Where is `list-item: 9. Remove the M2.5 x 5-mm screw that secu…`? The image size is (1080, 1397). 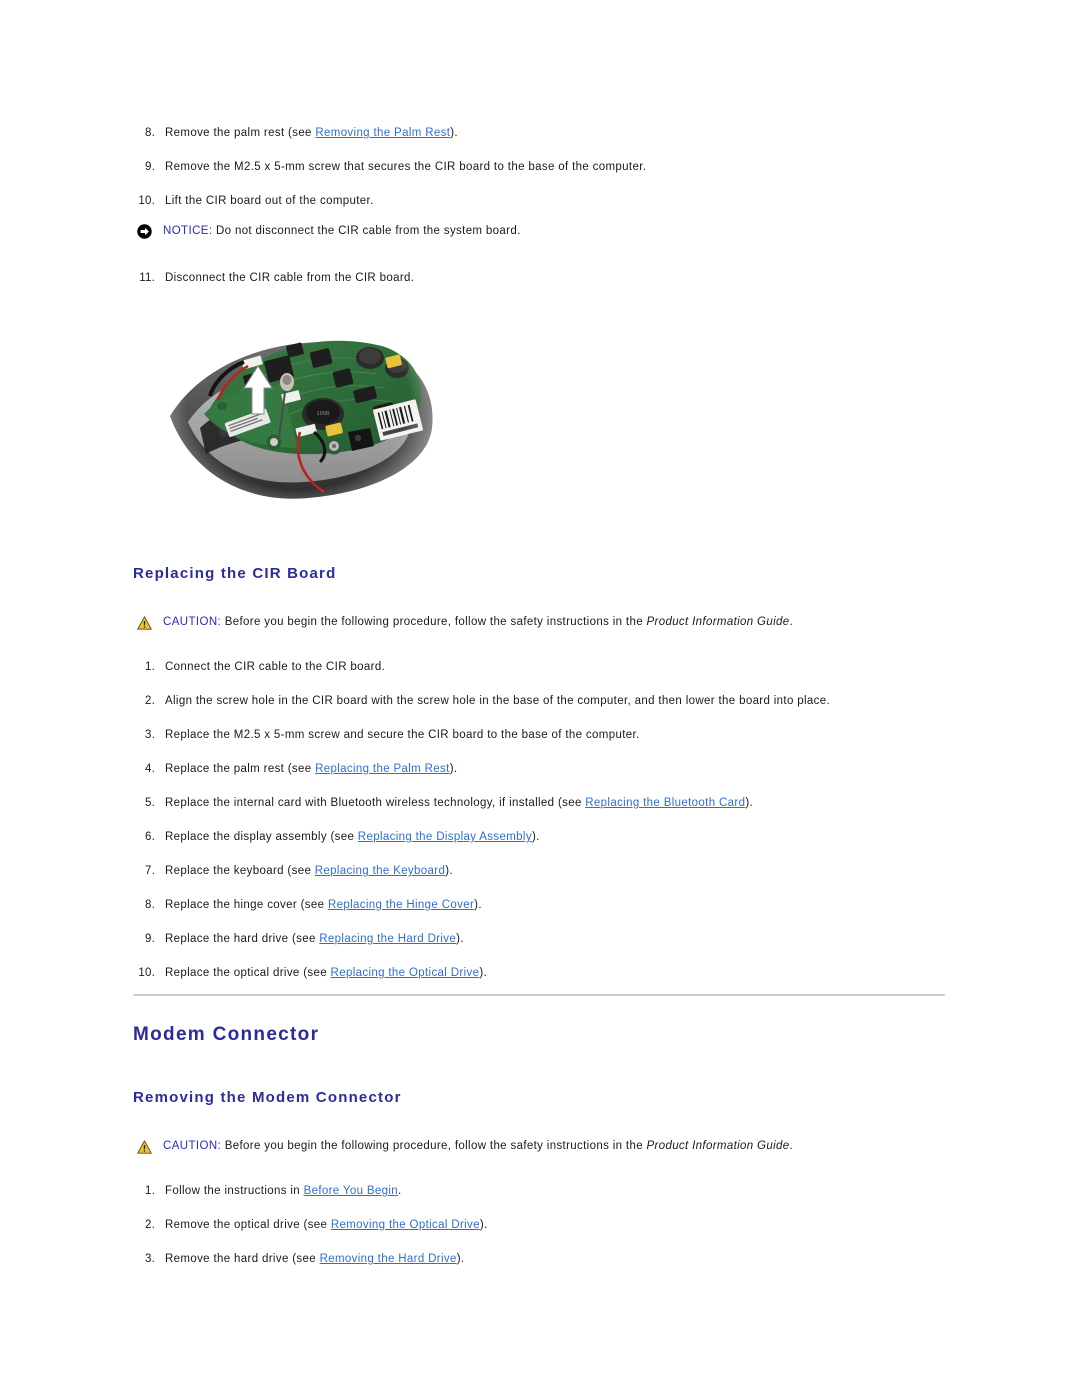
list-item: 9. Remove the M2.5 x 5-mm screw that secu… is located at coordinates (548, 167).